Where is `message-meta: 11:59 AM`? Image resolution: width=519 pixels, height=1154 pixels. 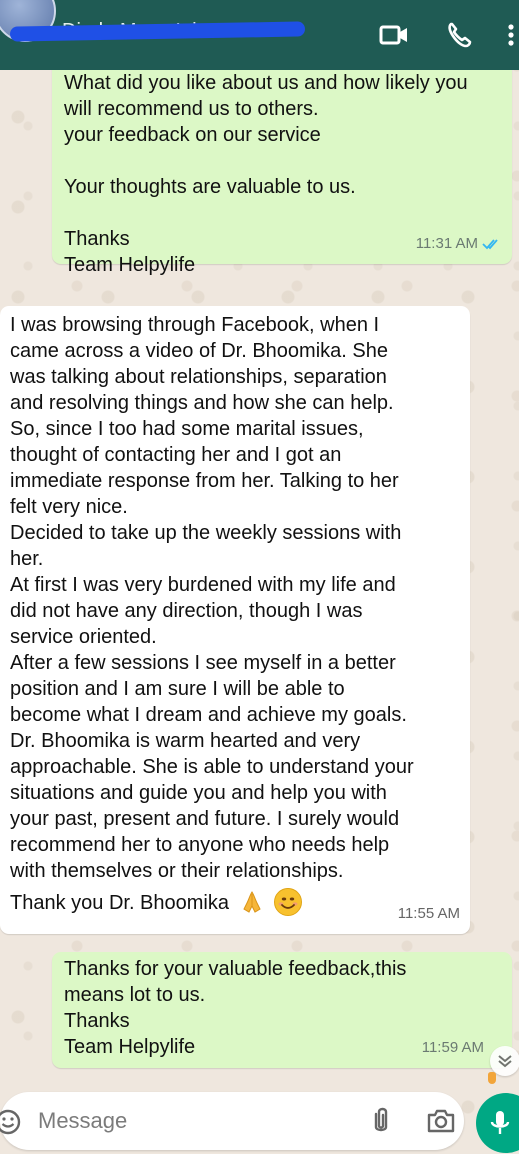 message-meta: 11:59 AM is located at coordinates (453, 1048).